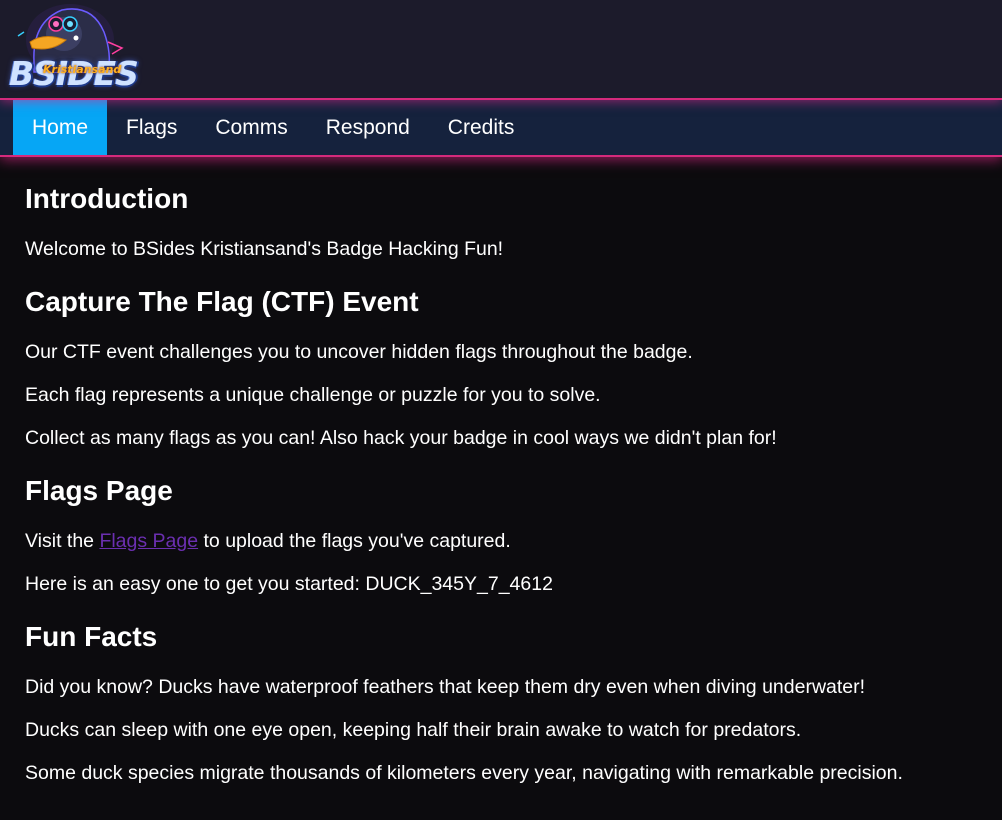 The width and height of the screenshot is (1002, 820). Describe the element at coordinates (148, 541) in the screenshot. I see `flags-page-link: Flags Page` at that location.